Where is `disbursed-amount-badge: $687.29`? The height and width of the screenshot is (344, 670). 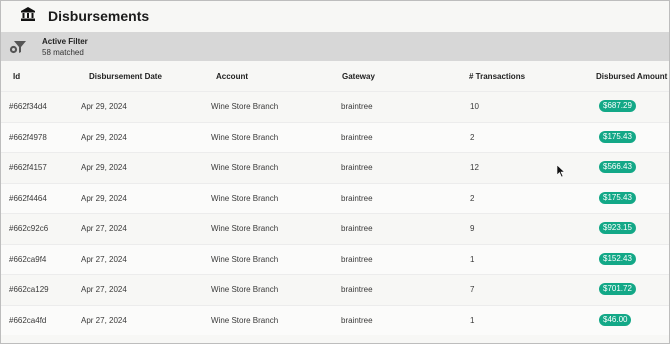
disbursed-amount-badge: $687.29 is located at coordinates (617, 106).